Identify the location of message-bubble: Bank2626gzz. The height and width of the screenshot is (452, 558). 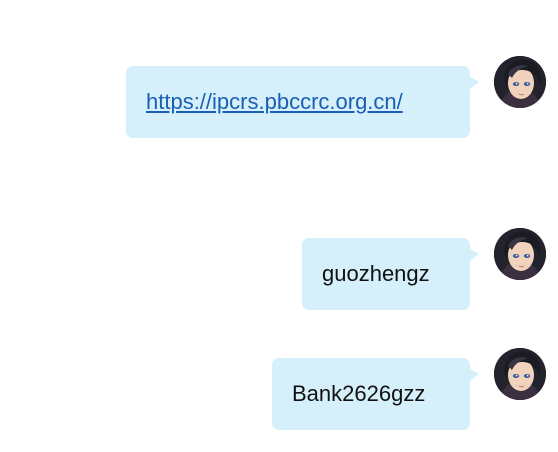
(375, 394).